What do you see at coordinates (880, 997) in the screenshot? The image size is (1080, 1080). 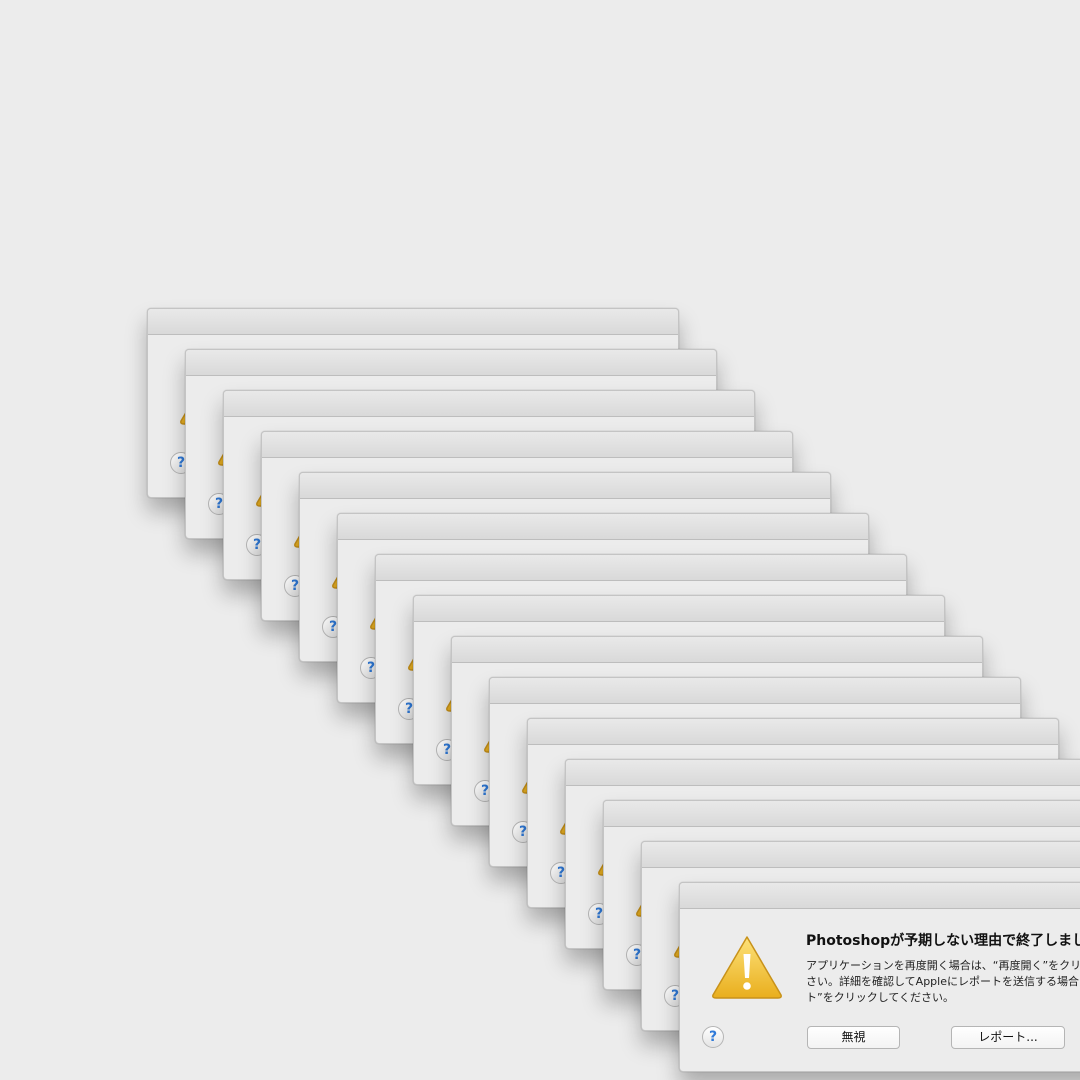 I see `dialog-message-line: ト”をクリックしてください。` at bounding box center [880, 997].